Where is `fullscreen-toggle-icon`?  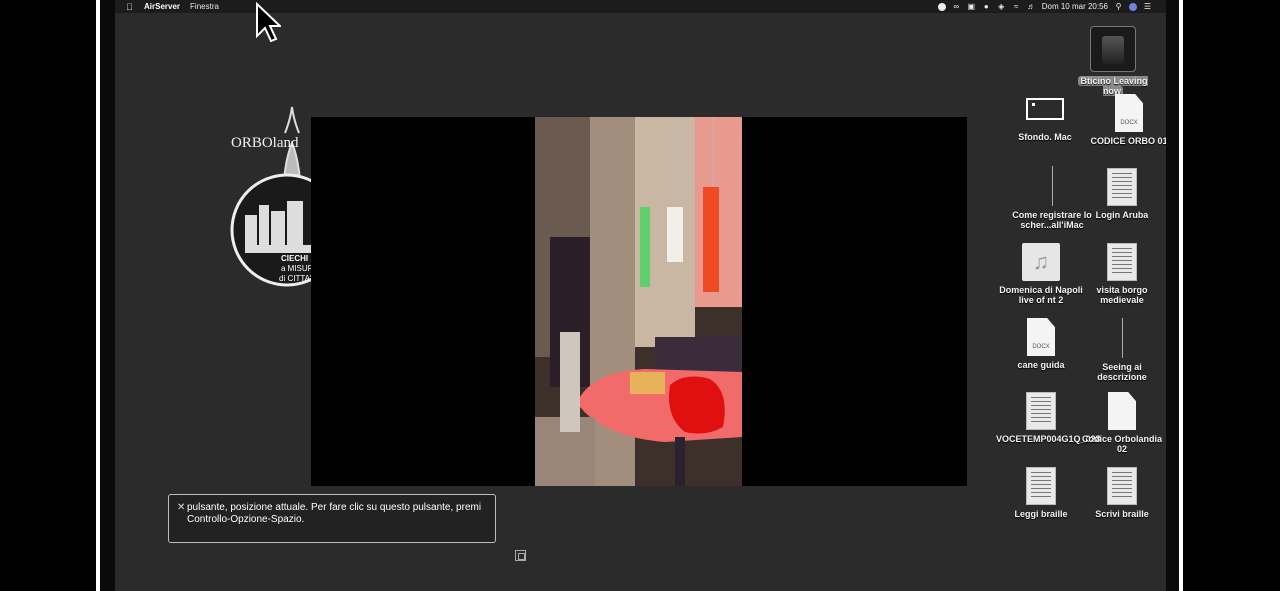
fullscreen-toggle-icon is located at coordinates (520, 555).